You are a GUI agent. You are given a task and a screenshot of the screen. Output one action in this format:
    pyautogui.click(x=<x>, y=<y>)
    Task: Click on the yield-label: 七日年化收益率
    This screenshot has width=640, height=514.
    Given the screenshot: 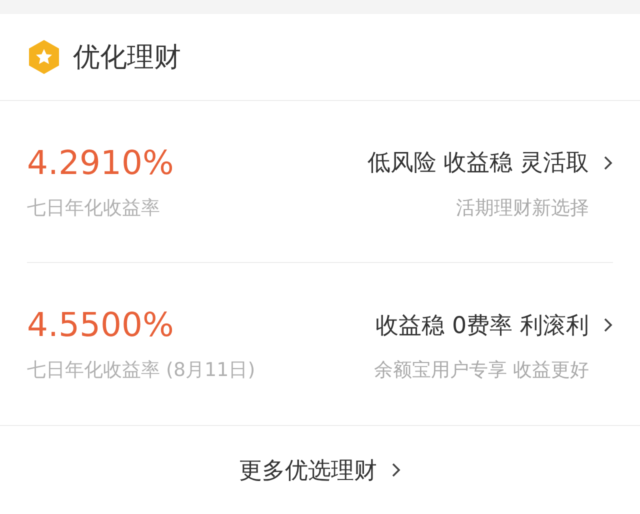 What is the action you would take?
    pyautogui.click(x=94, y=208)
    